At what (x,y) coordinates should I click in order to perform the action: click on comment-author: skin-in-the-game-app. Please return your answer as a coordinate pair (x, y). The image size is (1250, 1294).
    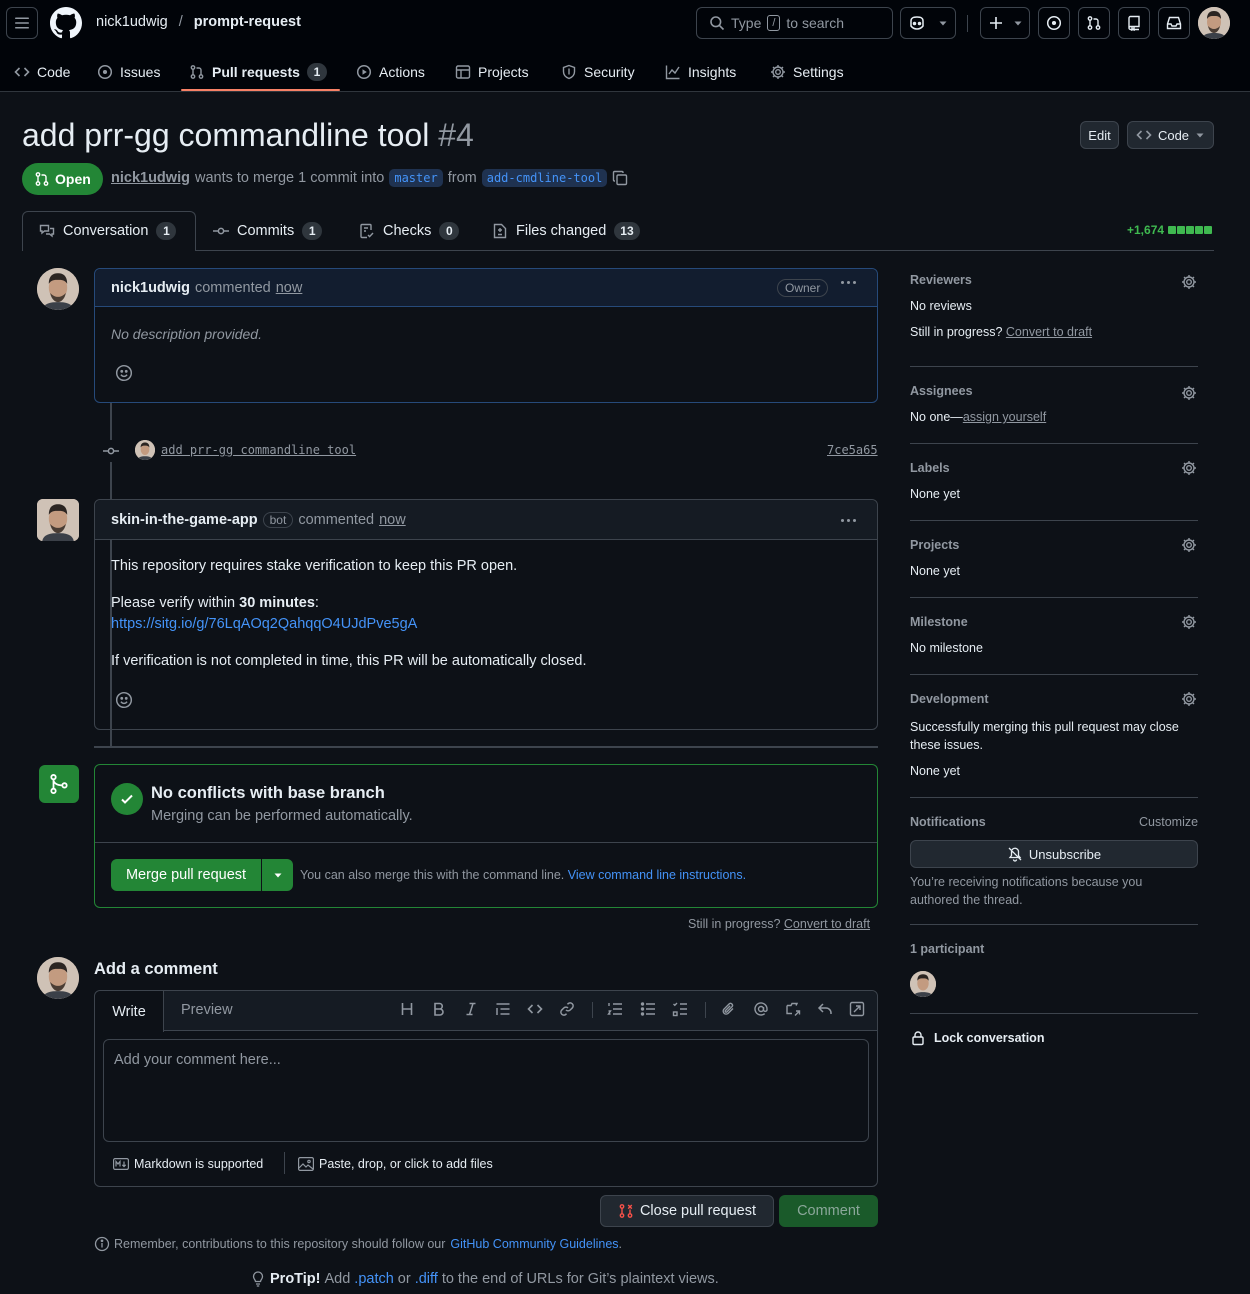
    Looking at the image, I should click on (184, 520).